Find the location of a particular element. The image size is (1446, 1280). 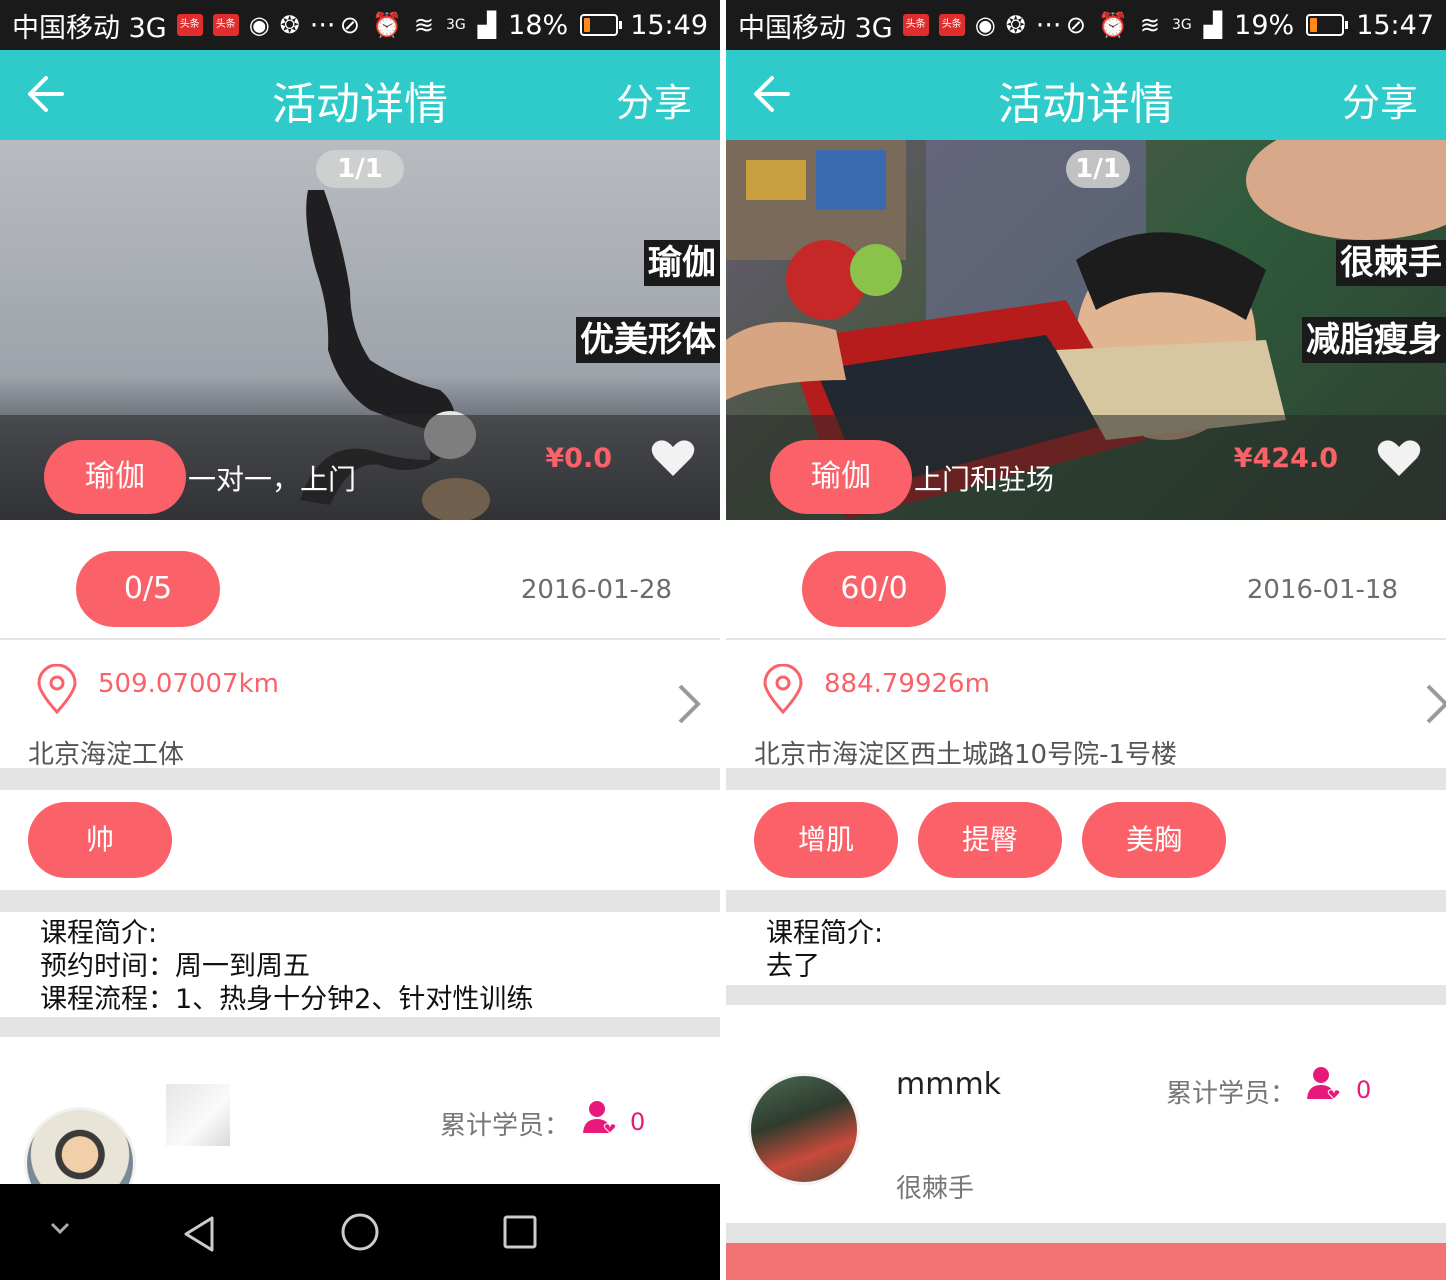

hero-tag: 减脂瘦身 is located at coordinates (1374, 340).